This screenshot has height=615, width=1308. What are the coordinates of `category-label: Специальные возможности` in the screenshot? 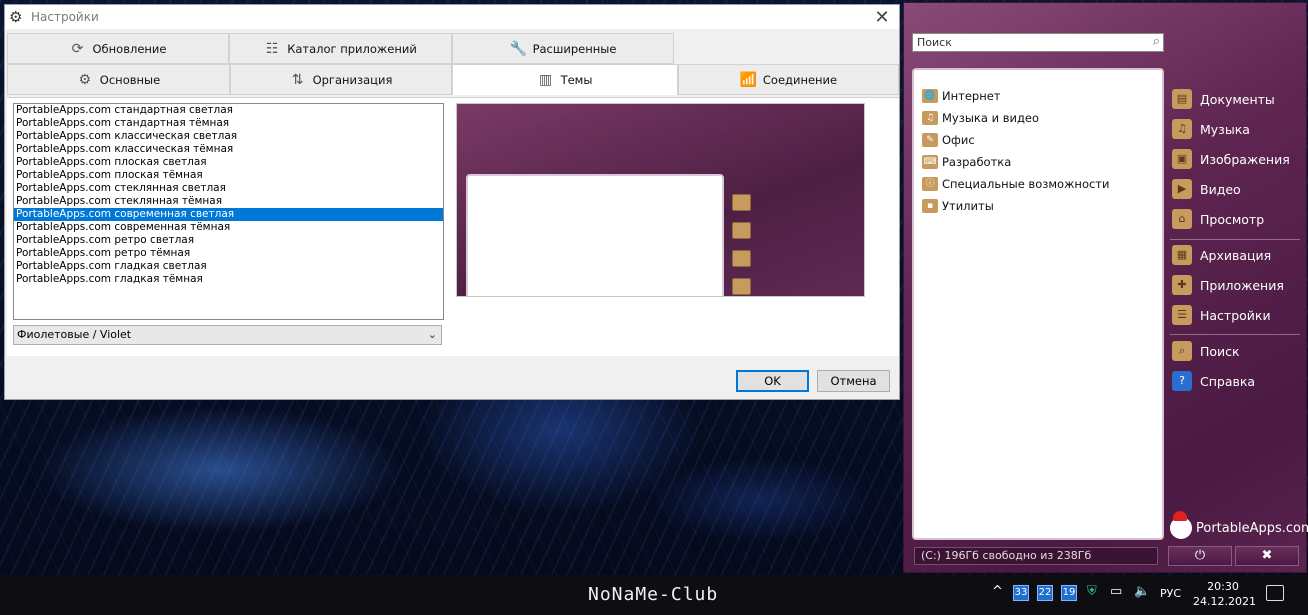 It's located at (1026, 184).